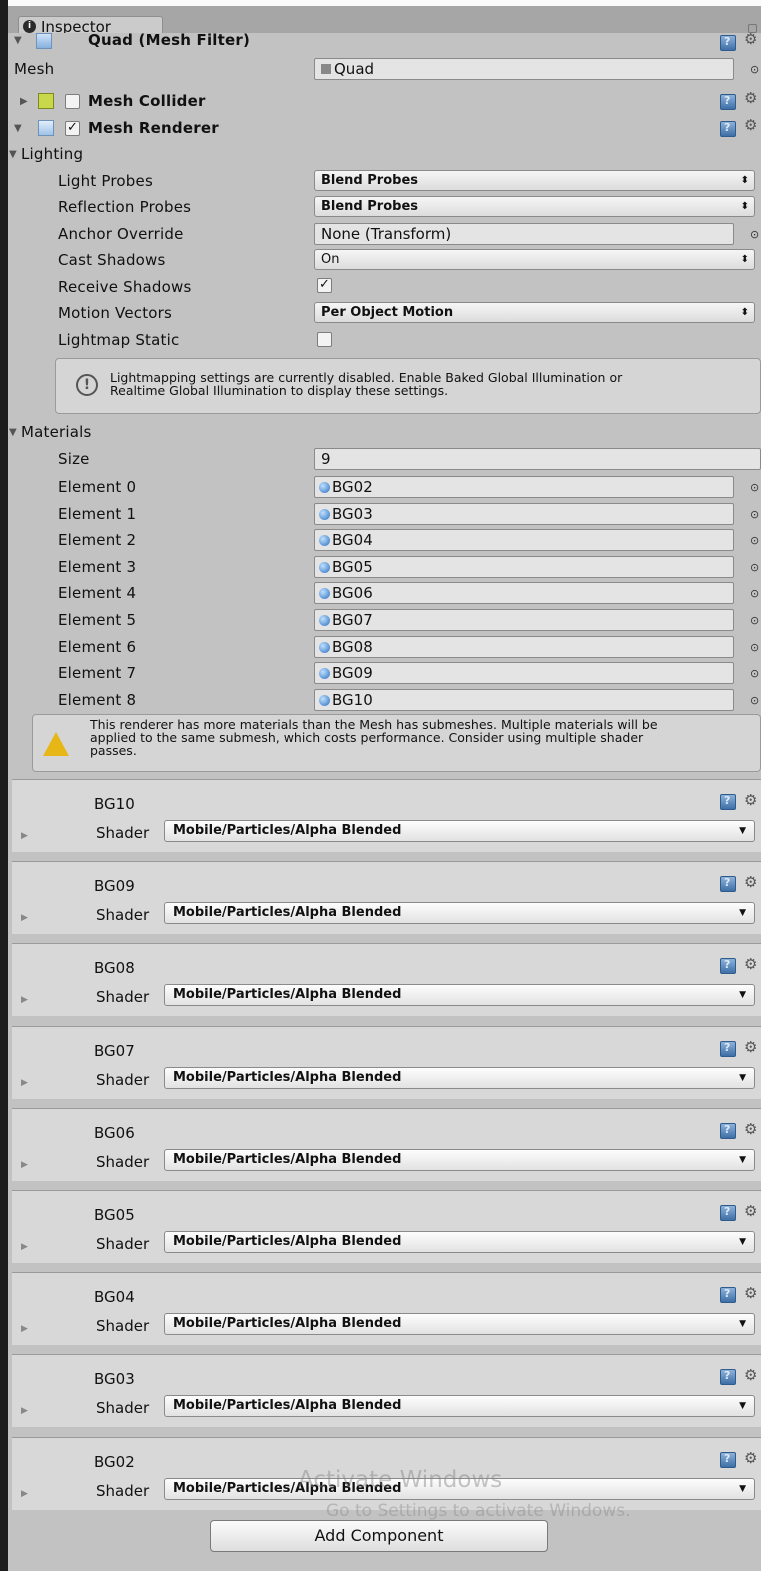  Describe the element at coordinates (354, 69) in the screenshot. I see `mesh-field-value: Quad` at that location.